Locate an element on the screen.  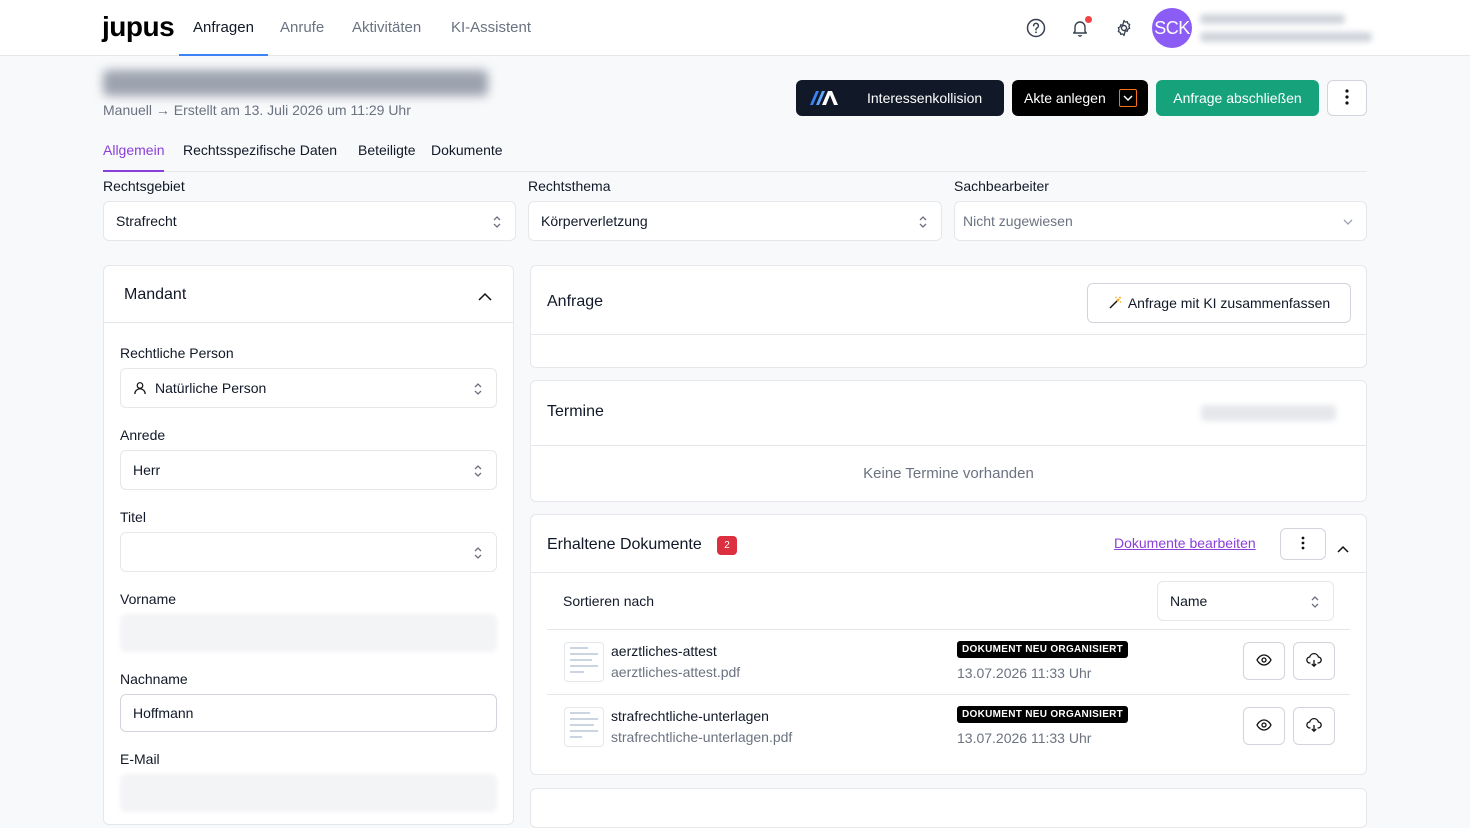
anfrage-card: Anfrage Anfrage mit KI zusammenfassen is located at coordinates (948, 316).